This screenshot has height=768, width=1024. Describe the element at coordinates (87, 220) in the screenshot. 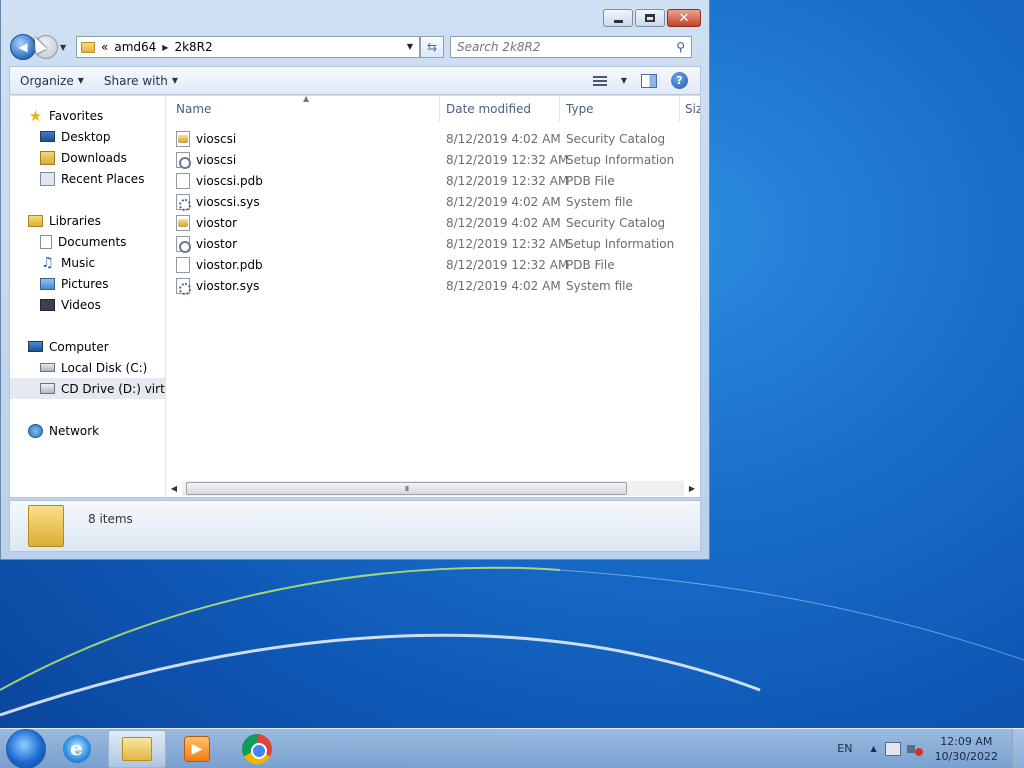

I see `nav-libraries: Libraries` at that location.